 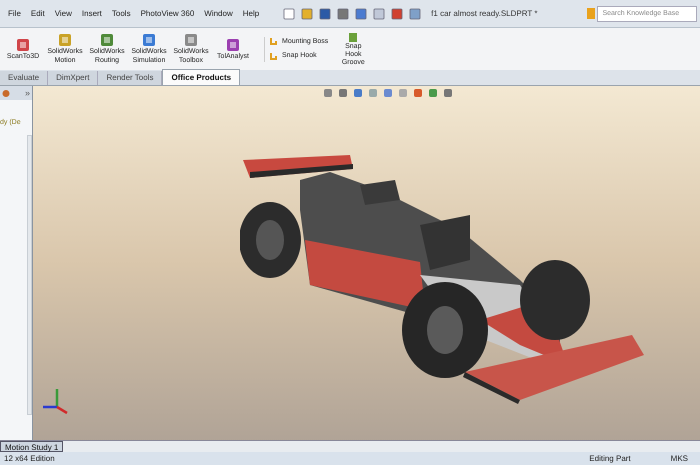 I want to click on motion-study-tab: Motion Study 1, so click(x=32, y=446).